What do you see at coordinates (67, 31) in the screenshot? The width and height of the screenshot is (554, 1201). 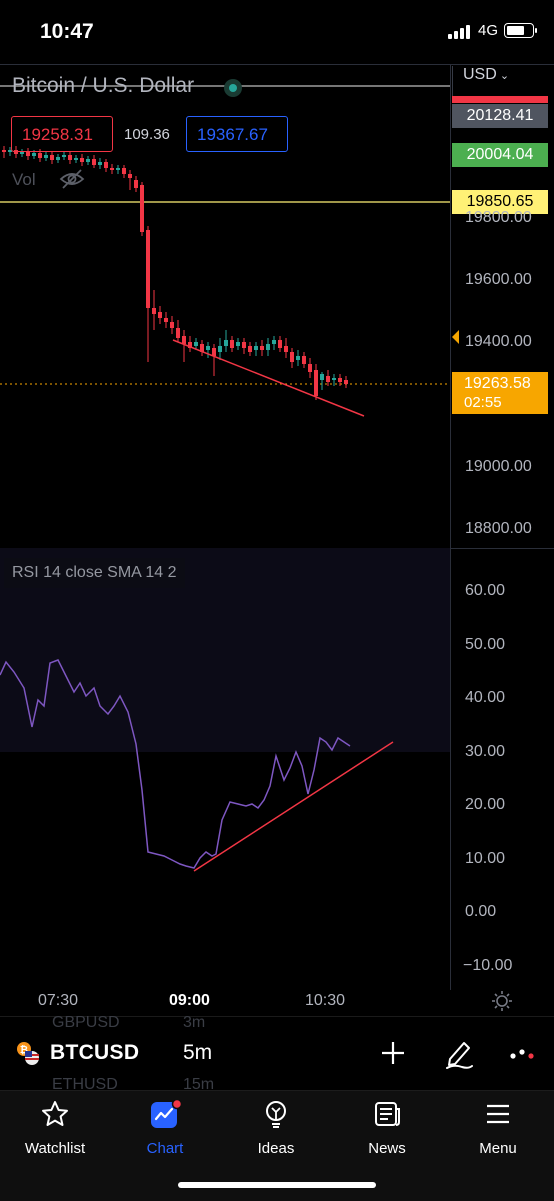 I see `status-time: 10:47` at bounding box center [67, 31].